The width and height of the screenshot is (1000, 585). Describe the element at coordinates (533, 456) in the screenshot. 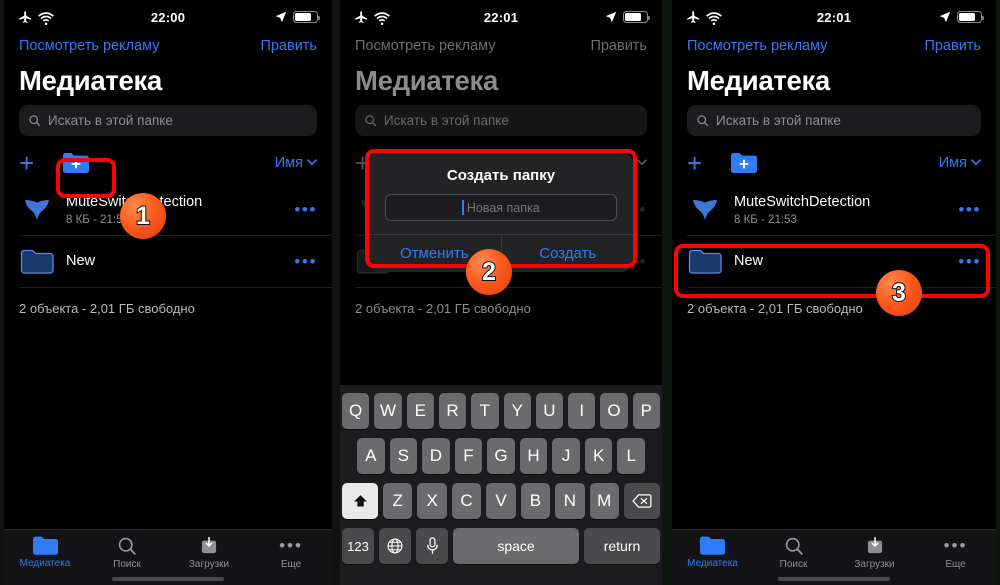

I see `key-h: H` at that location.